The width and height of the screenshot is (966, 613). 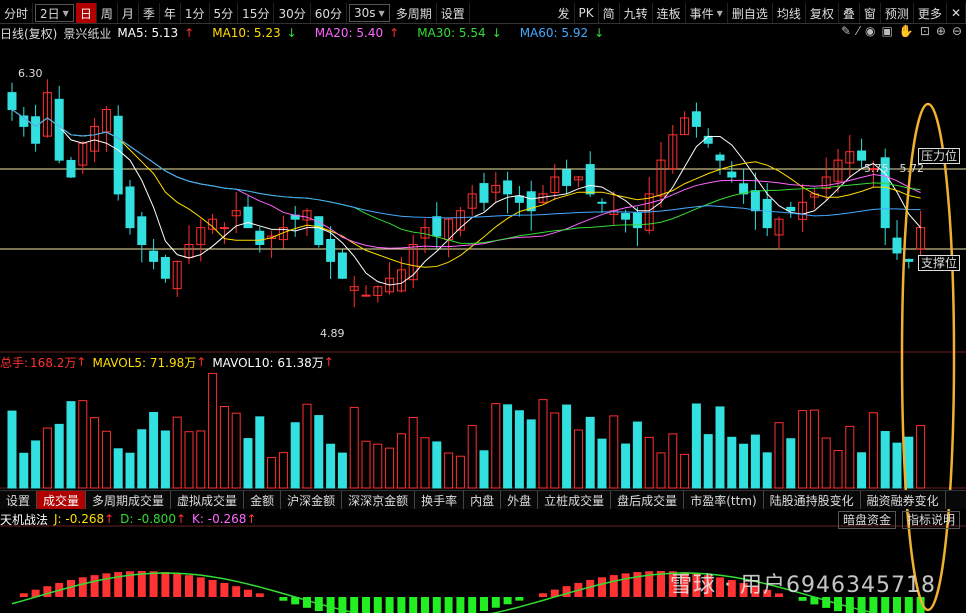 What do you see at coordinates (62, 500) in the screenshot?
I see `indicator-tab: 成交量` at bounding box center [62, 500].